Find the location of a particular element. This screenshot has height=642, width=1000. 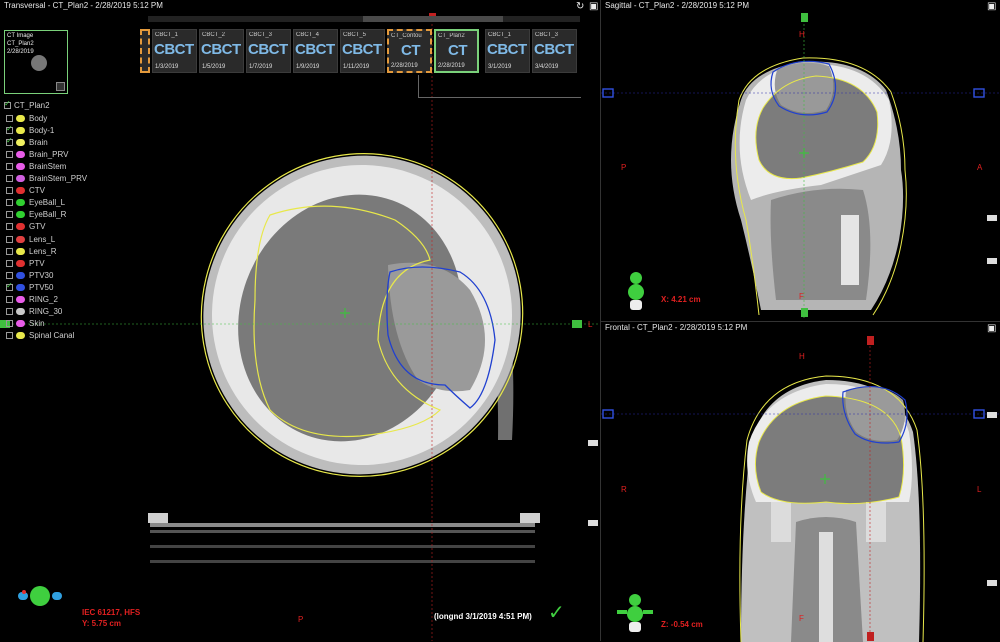

structure-row: GTV is located at coordinates (25, 227).